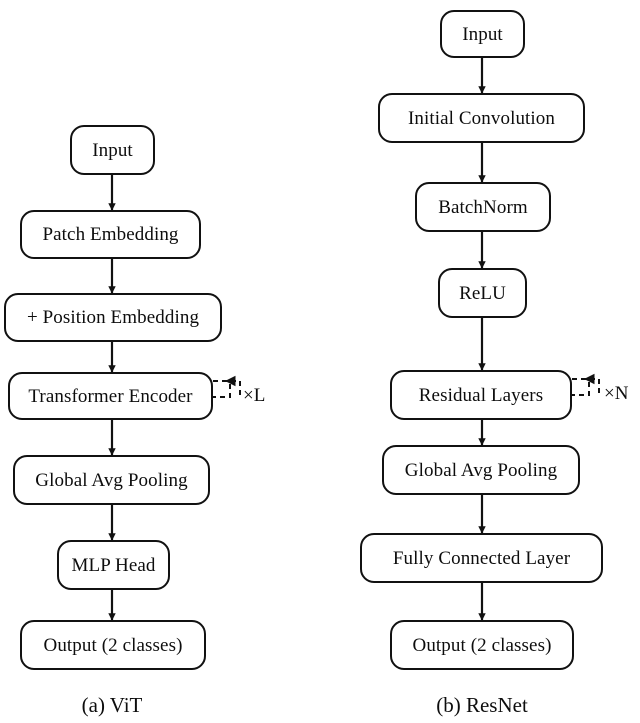 The width and height of the screenshot is (640, 723). I want to click on node-res-layers: Residual Layers, so click(481, 395).